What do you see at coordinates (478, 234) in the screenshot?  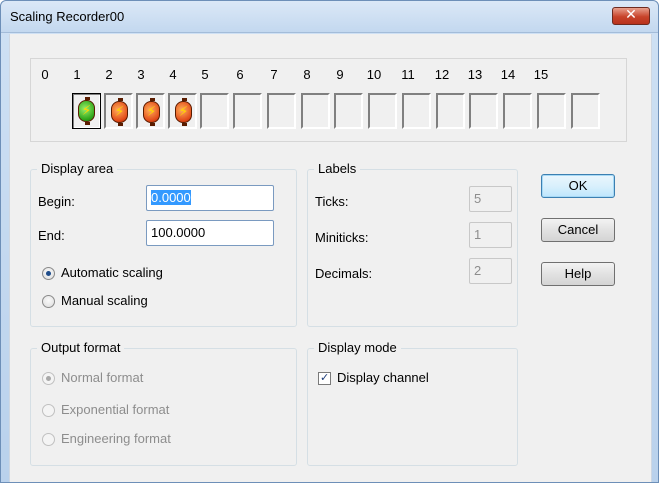 I see `miniticks-value: 1` at bounding box center [478, 234].